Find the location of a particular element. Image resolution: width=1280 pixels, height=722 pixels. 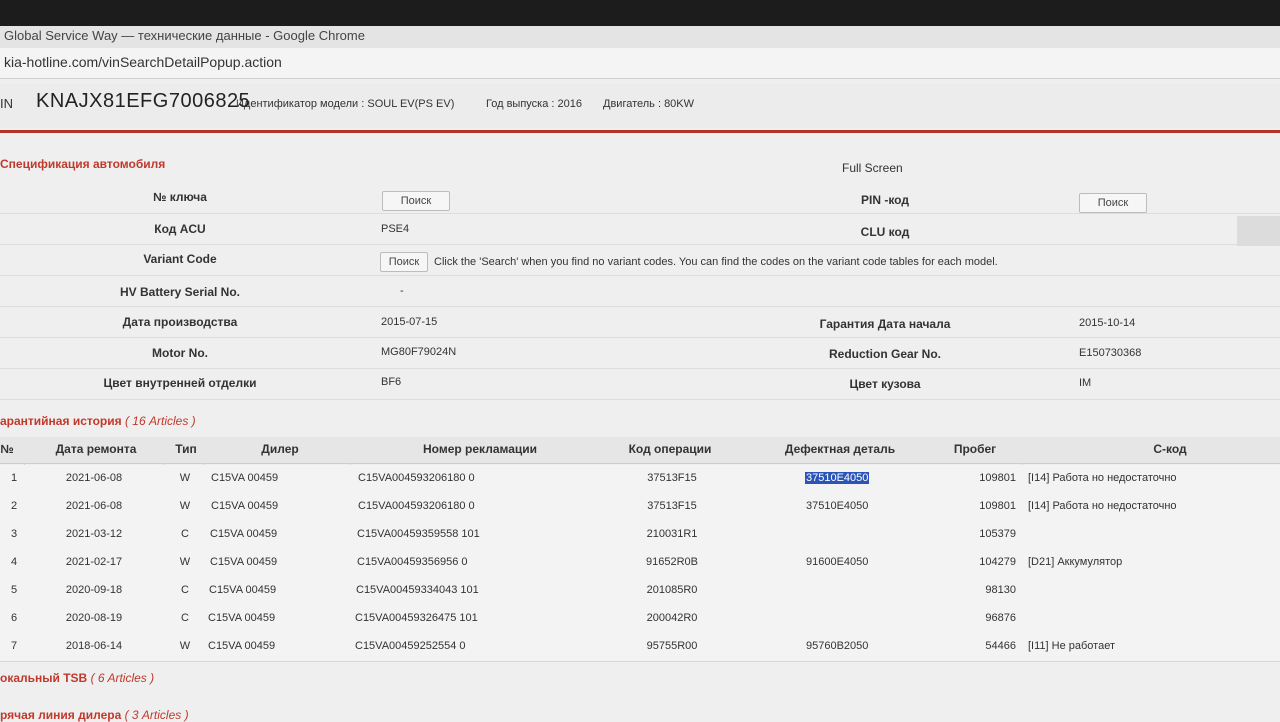

prod-date-value: 2015-07-15 is located at coordinates (409, 322).